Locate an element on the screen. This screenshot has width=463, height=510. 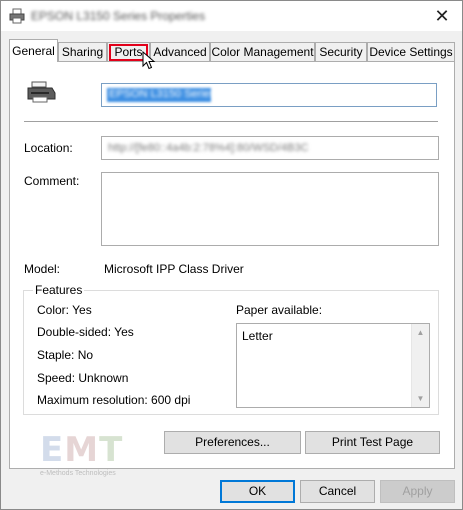
close-icon: ✕ is located at coordinates (442, 15).